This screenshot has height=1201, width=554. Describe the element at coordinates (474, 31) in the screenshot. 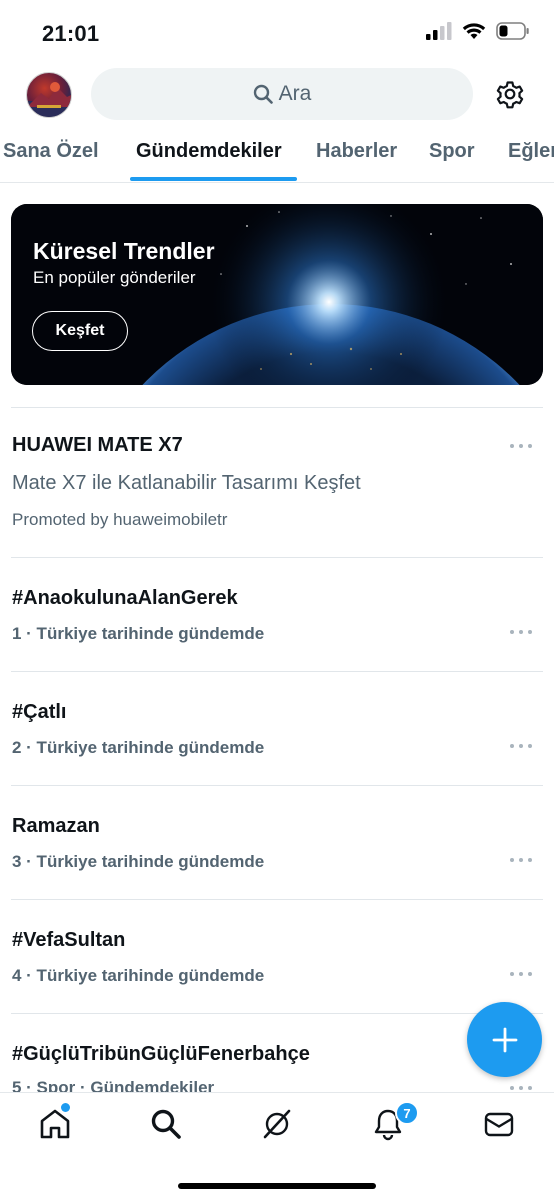

I see `wifi-icon` at that location.